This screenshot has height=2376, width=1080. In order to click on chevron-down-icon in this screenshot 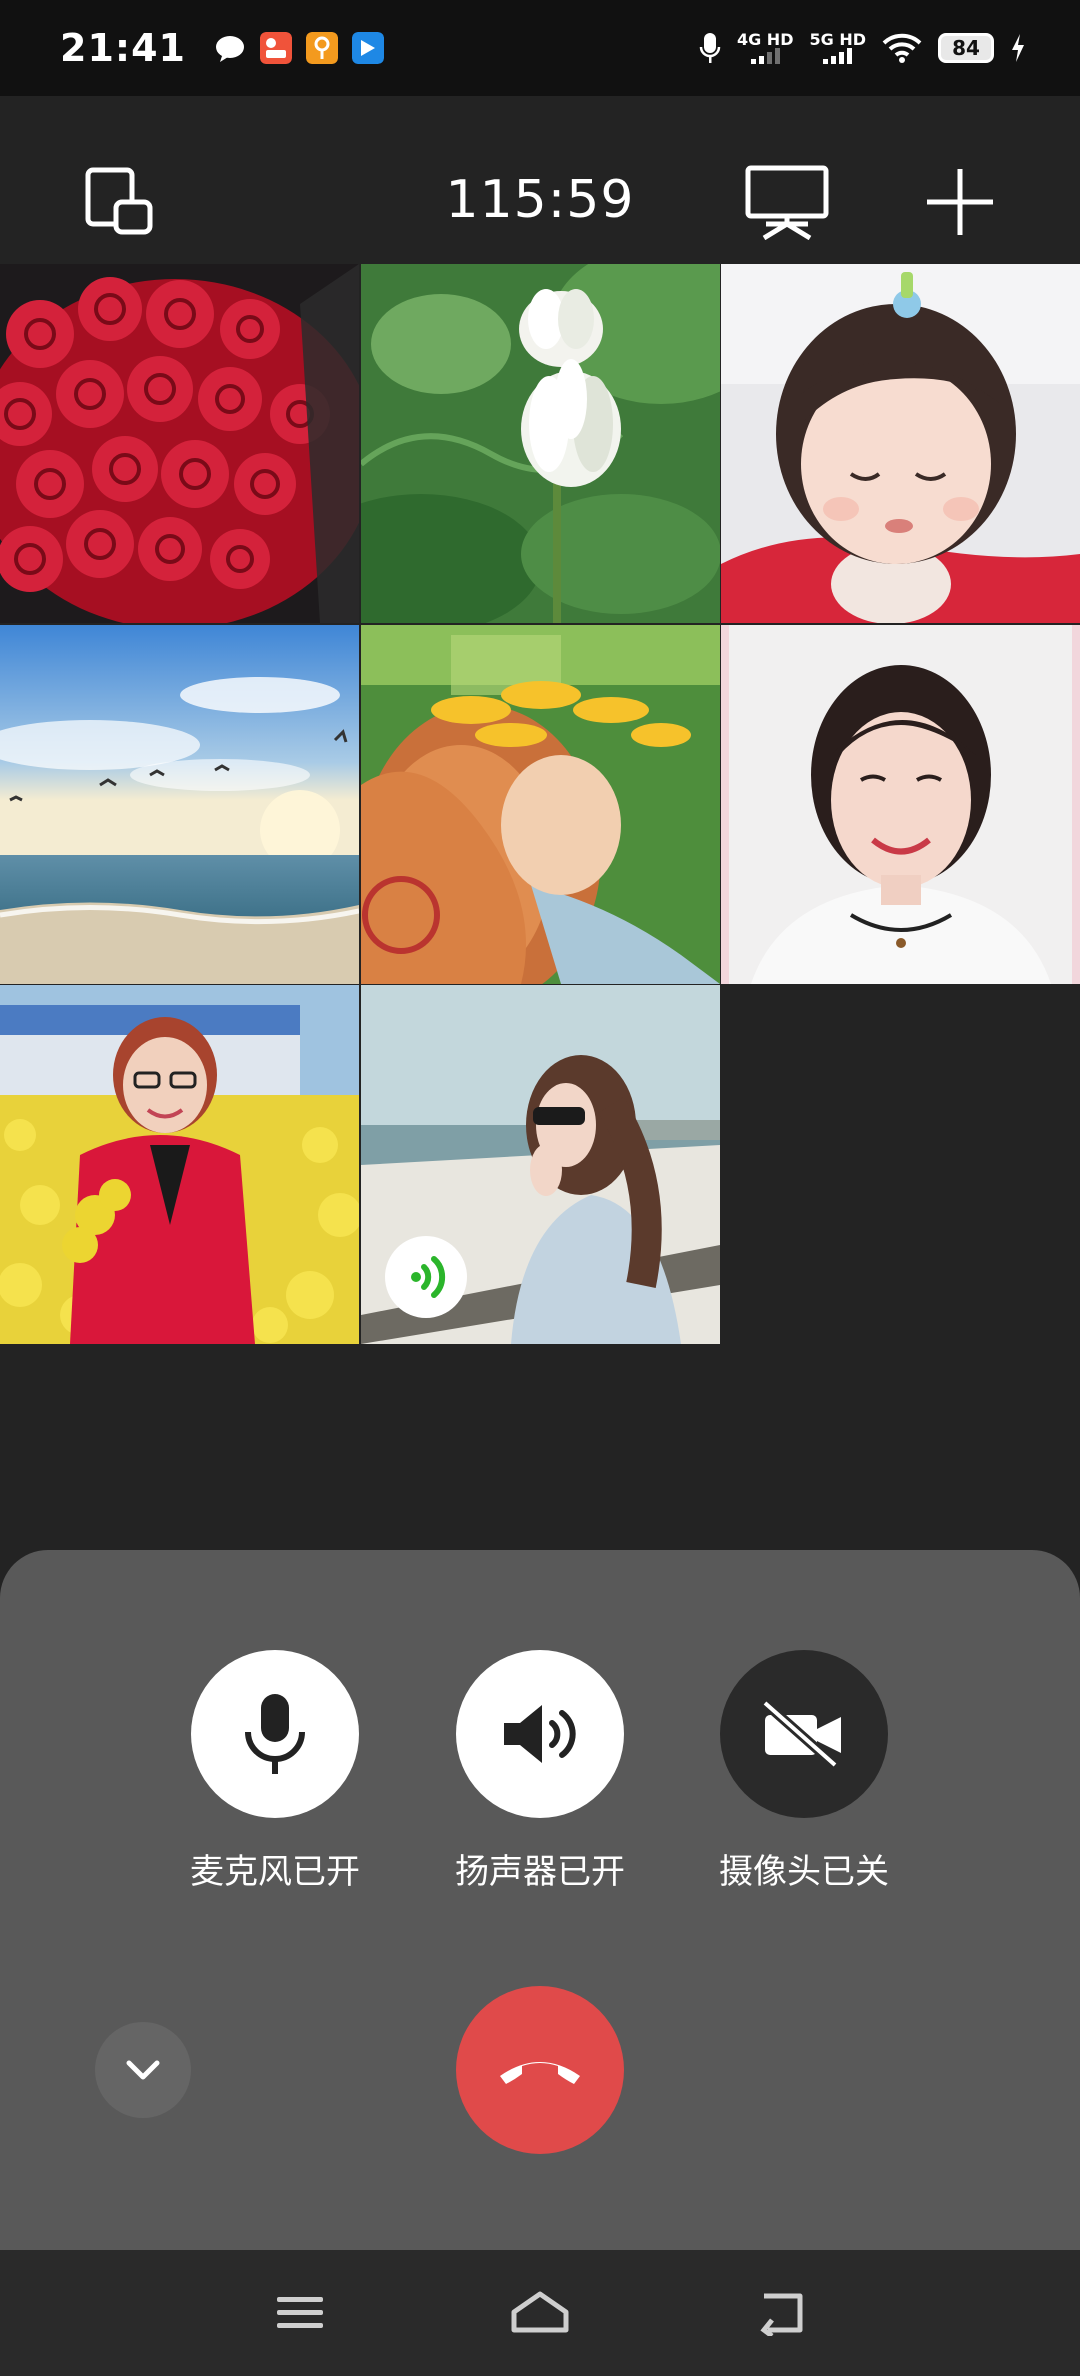, I will do `click(143, 2070)`.